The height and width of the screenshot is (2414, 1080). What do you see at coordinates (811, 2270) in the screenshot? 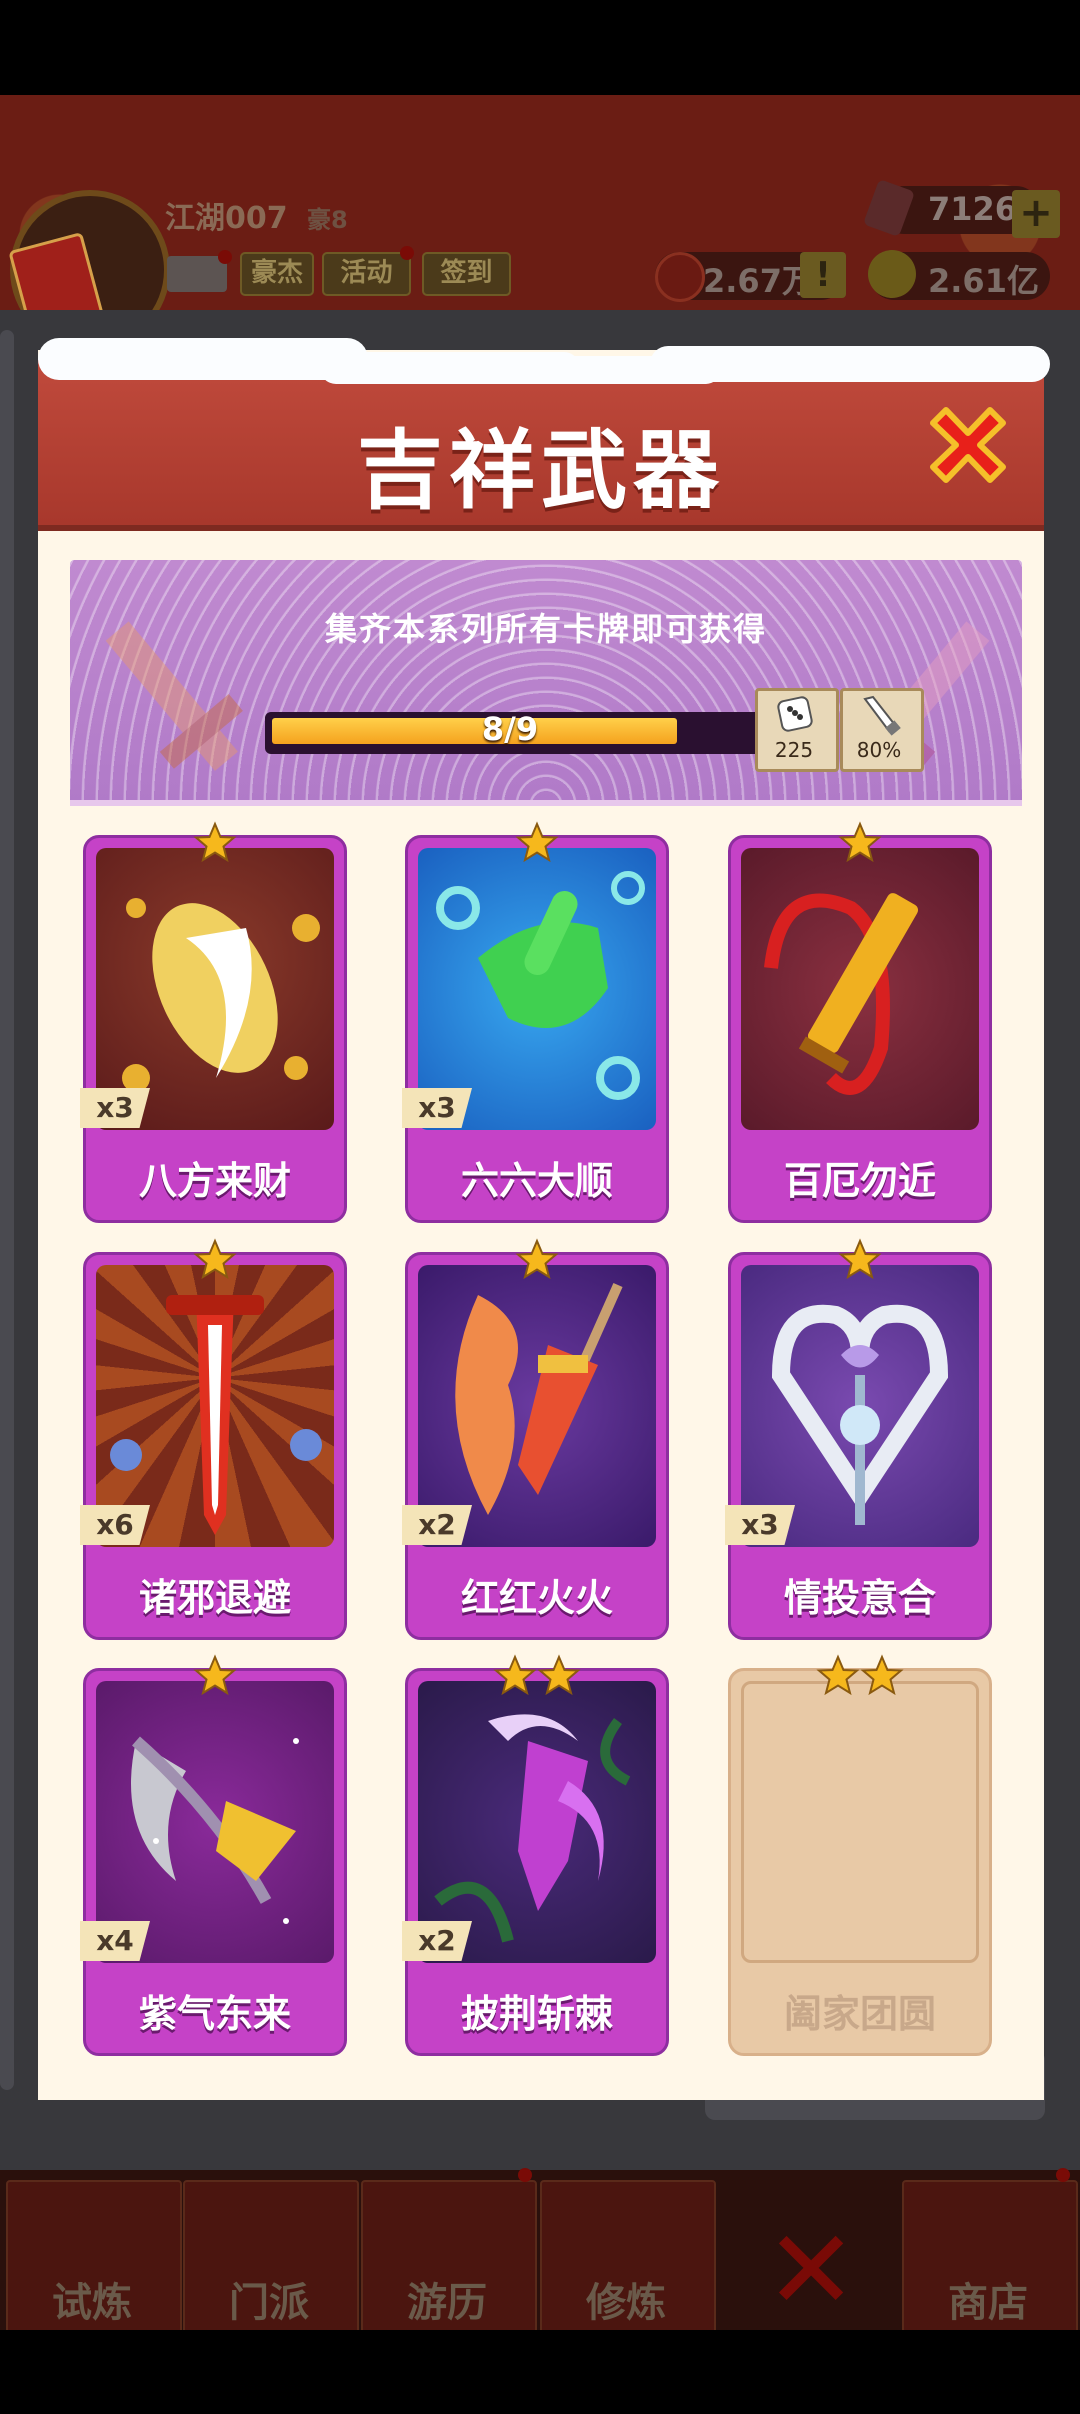
I see `nav-close-icon: ✕` at bounding box center [811, 2270].